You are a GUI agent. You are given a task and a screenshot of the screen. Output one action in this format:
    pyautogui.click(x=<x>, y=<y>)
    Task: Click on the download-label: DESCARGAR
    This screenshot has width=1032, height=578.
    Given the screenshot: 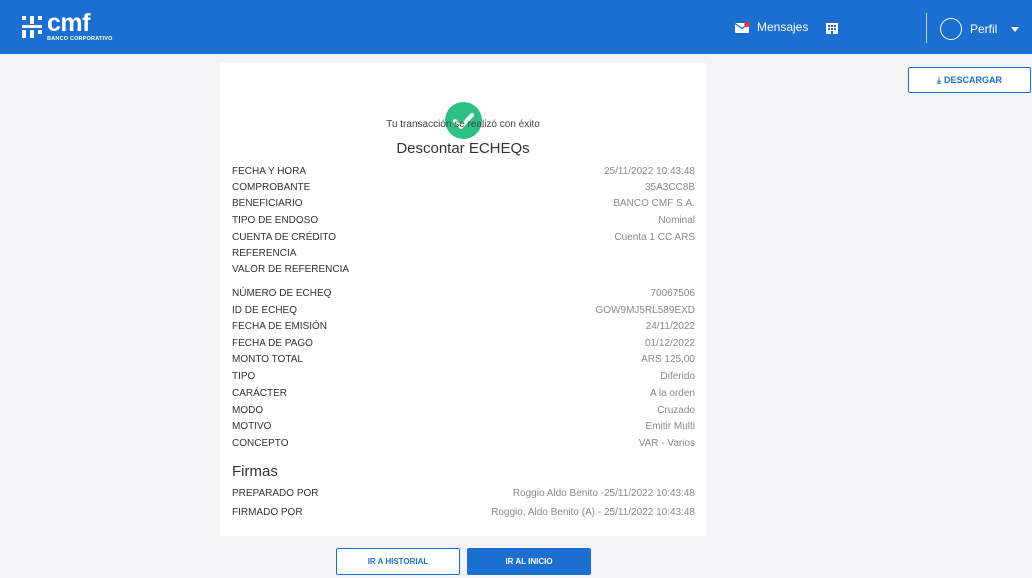 What is the action you would take?
    pyautogui.click(x=972, y=80)
    